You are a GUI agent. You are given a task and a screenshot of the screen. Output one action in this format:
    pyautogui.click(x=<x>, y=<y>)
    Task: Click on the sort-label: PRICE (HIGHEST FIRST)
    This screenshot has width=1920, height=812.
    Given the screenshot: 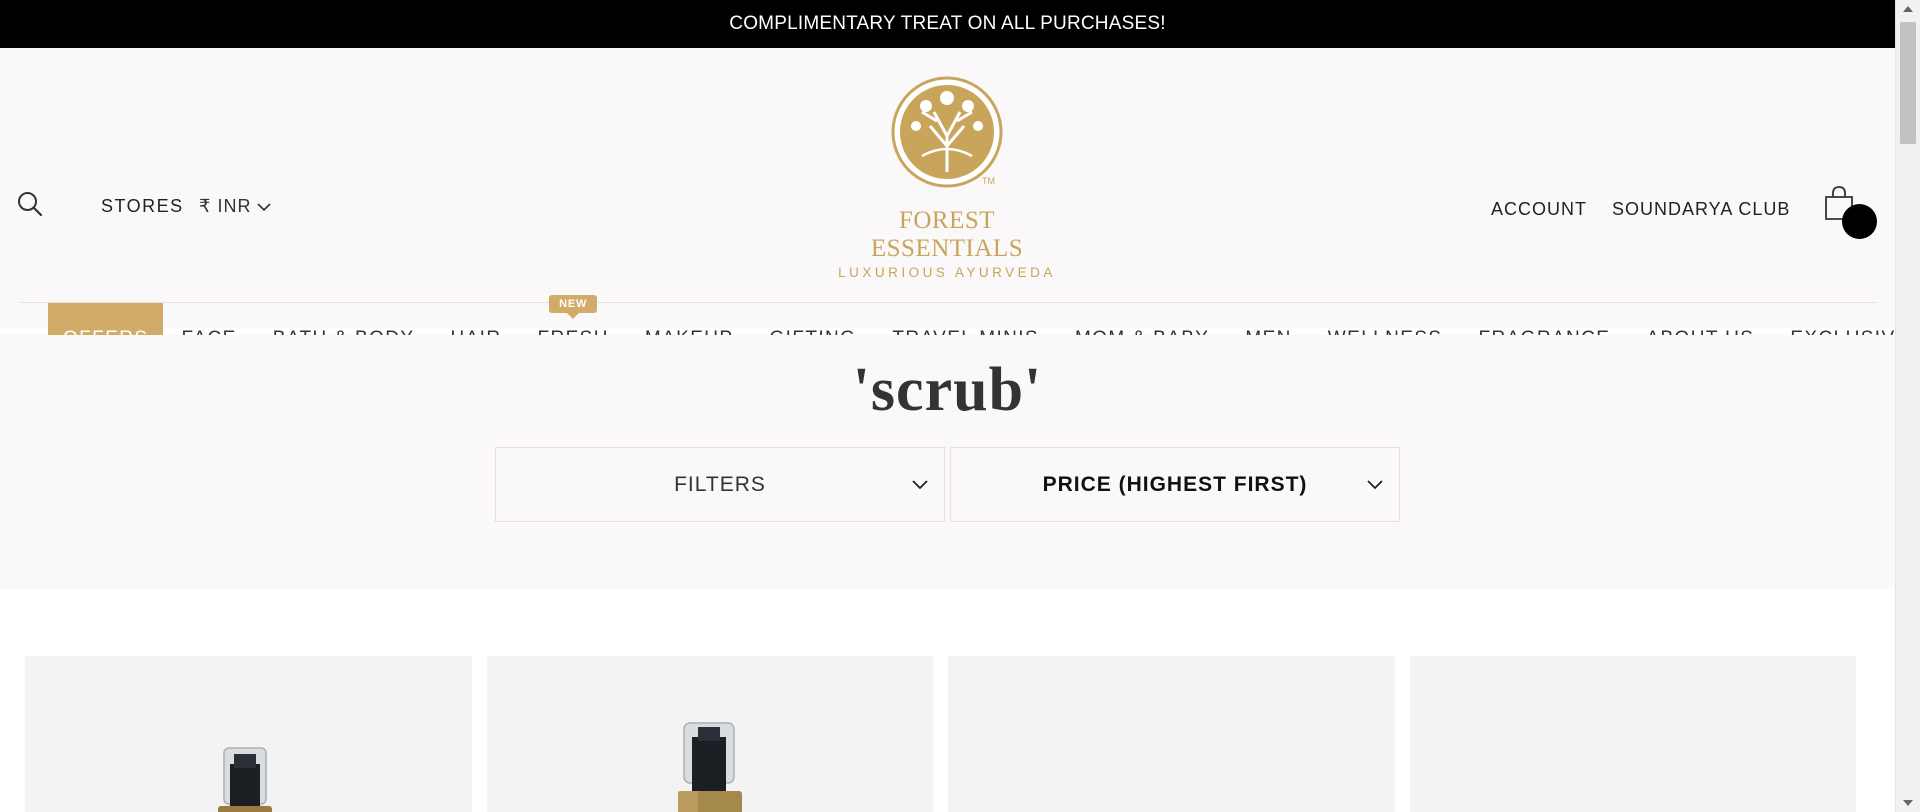 What is the action you would take?
    pyautogui.click(x=1175, y=484)
    